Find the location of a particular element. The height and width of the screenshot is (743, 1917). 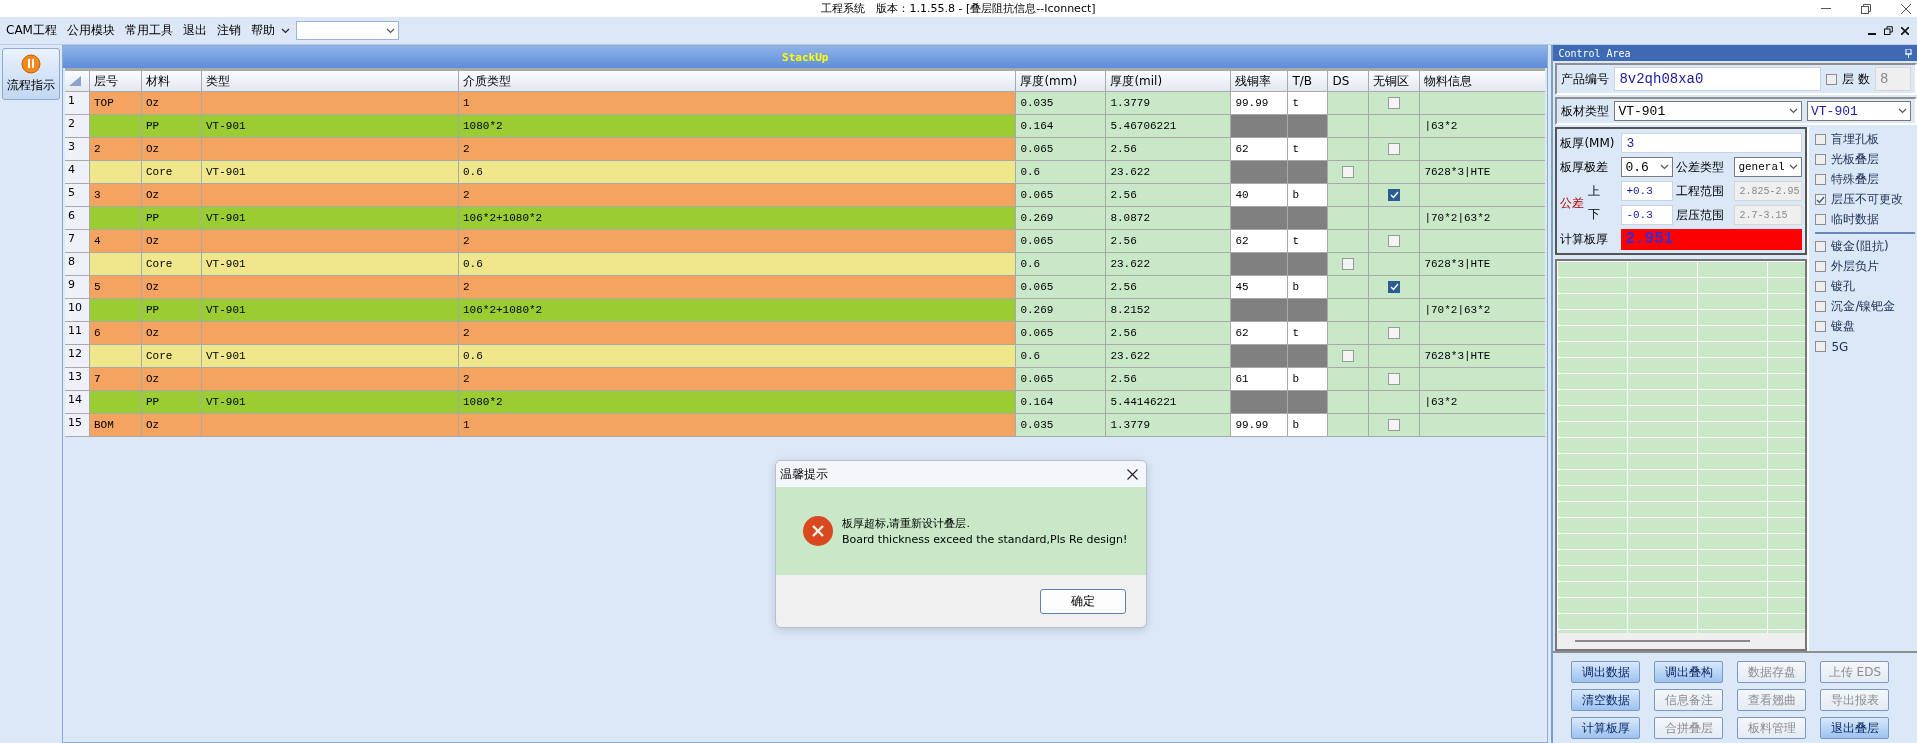

field-label: 工程范围 is located at coordinates (1701, 191).